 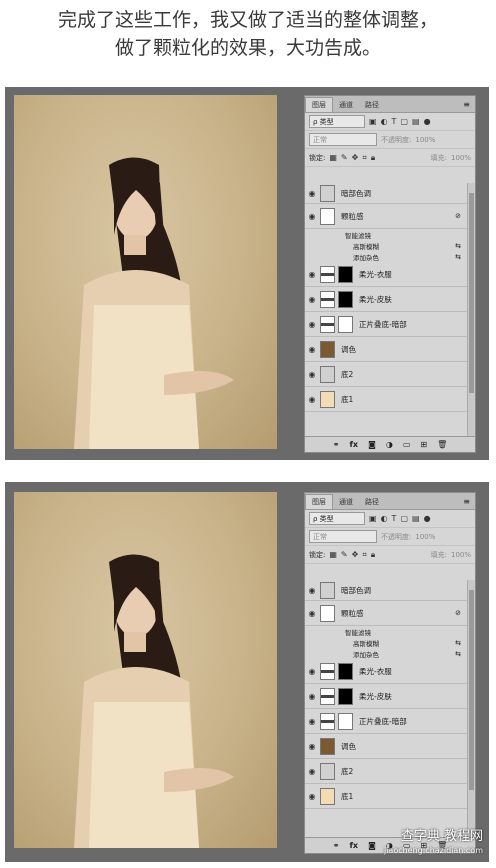 I want to click on folder-icon: ▭, so click(x=407, y=444).